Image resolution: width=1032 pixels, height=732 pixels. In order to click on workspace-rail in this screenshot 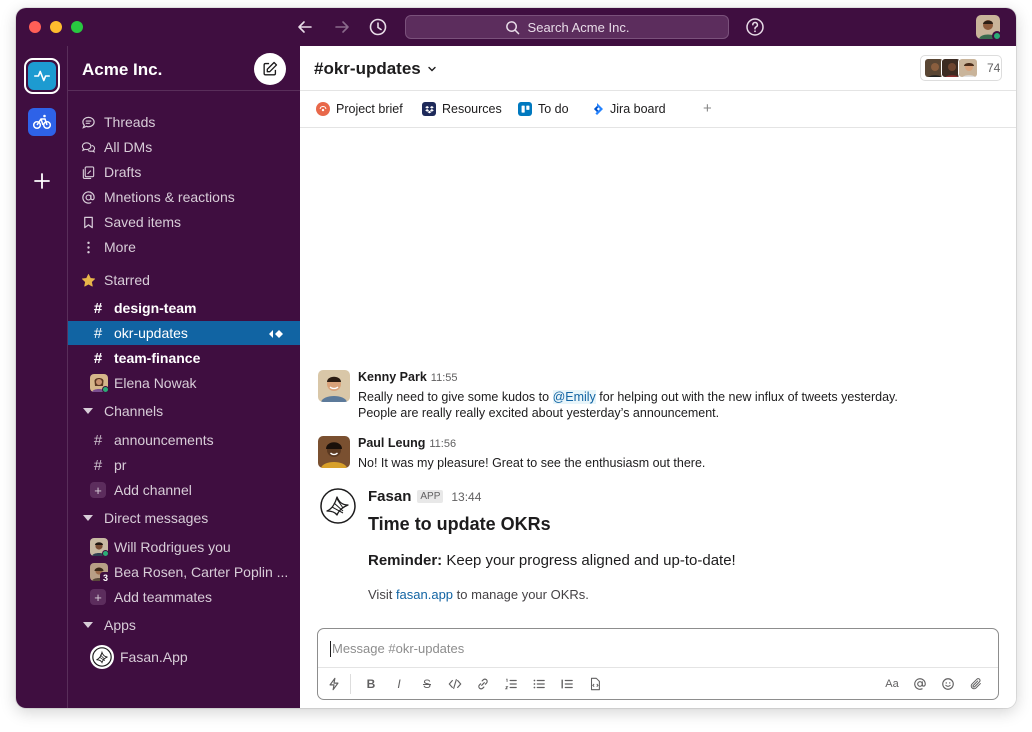, I will do `click(42, 377)`.